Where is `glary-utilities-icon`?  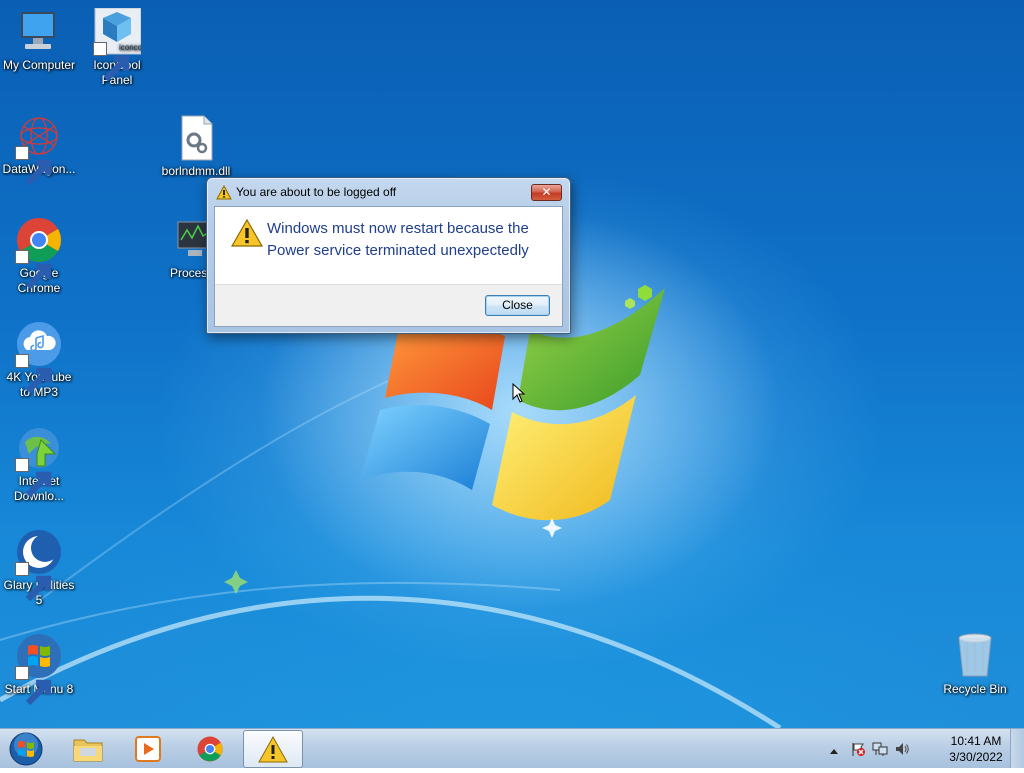 glary-utilities-icon is located at coordinates (39, 565).